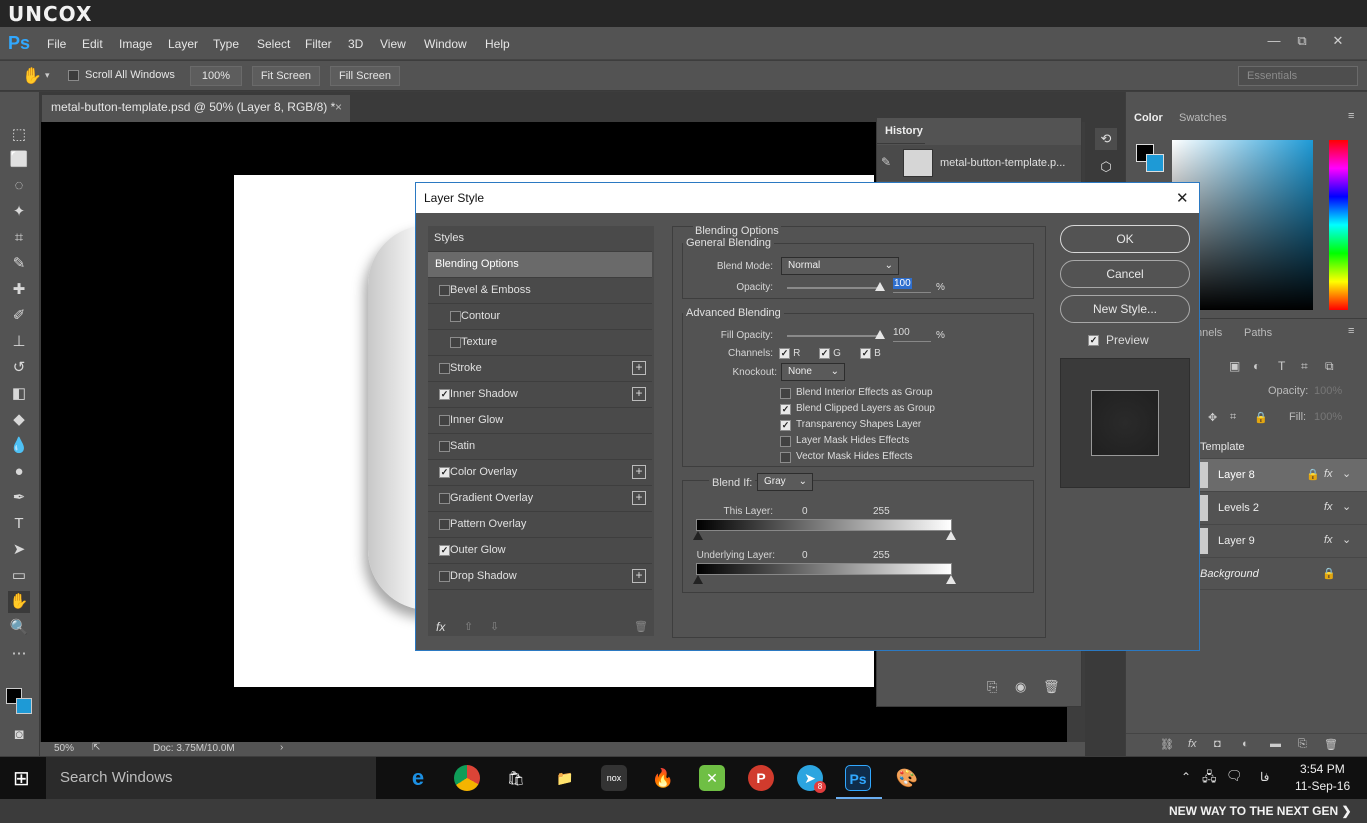  Describe the element at coordinates (1302, 744) in the screenshot. I see `new-layer-icon: ⎘` at that location.